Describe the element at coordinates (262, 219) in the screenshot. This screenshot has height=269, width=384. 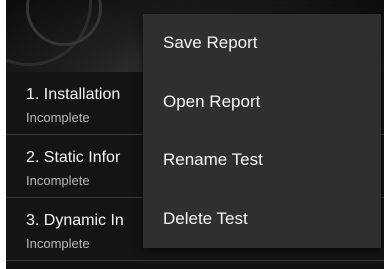
I see `menu-item-delete-test: Delete Test` at that location.